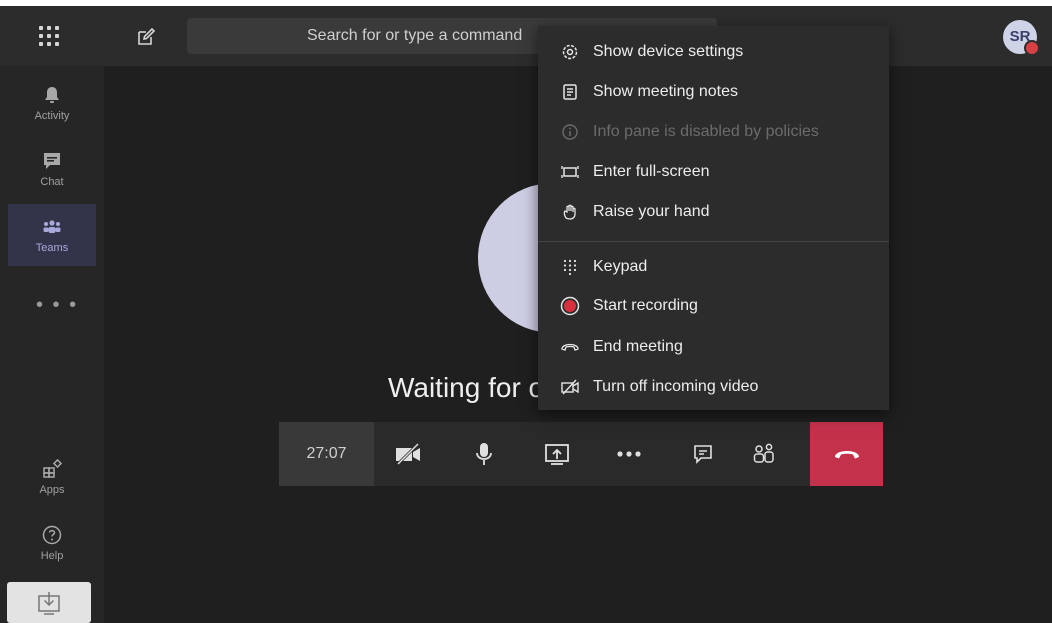 Image resolution: width=1052 pixels, height=623 pixels. I want to click on menu-item-show-meeting-notes: Show meeting notes, so click(713, 92).